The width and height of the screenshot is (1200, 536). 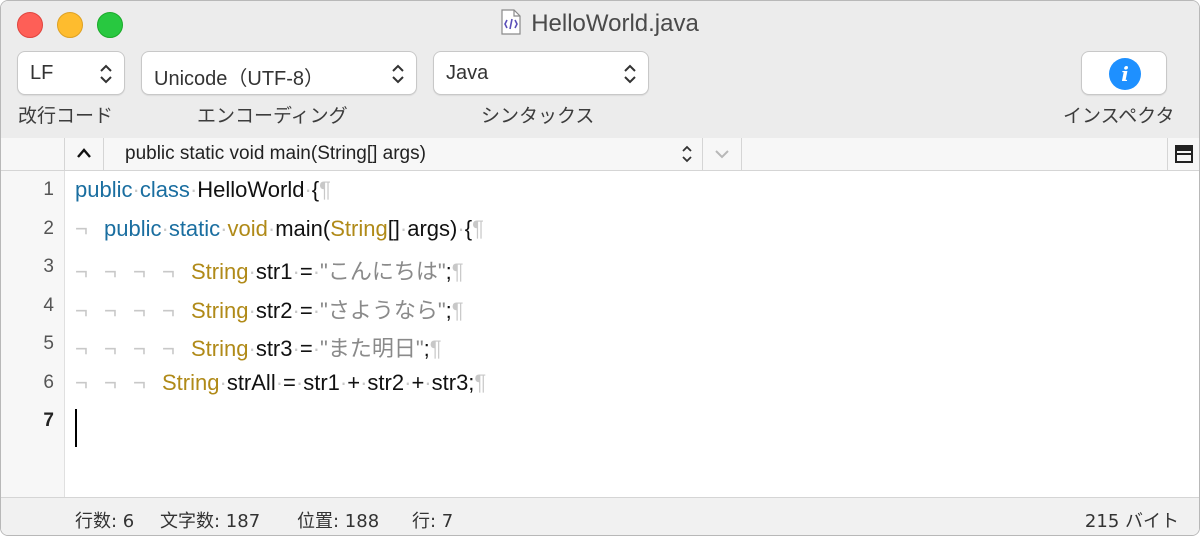 I want to click on line-number-gutter: 1 2 3 4 5 6 7, so click(x=33, y=334).